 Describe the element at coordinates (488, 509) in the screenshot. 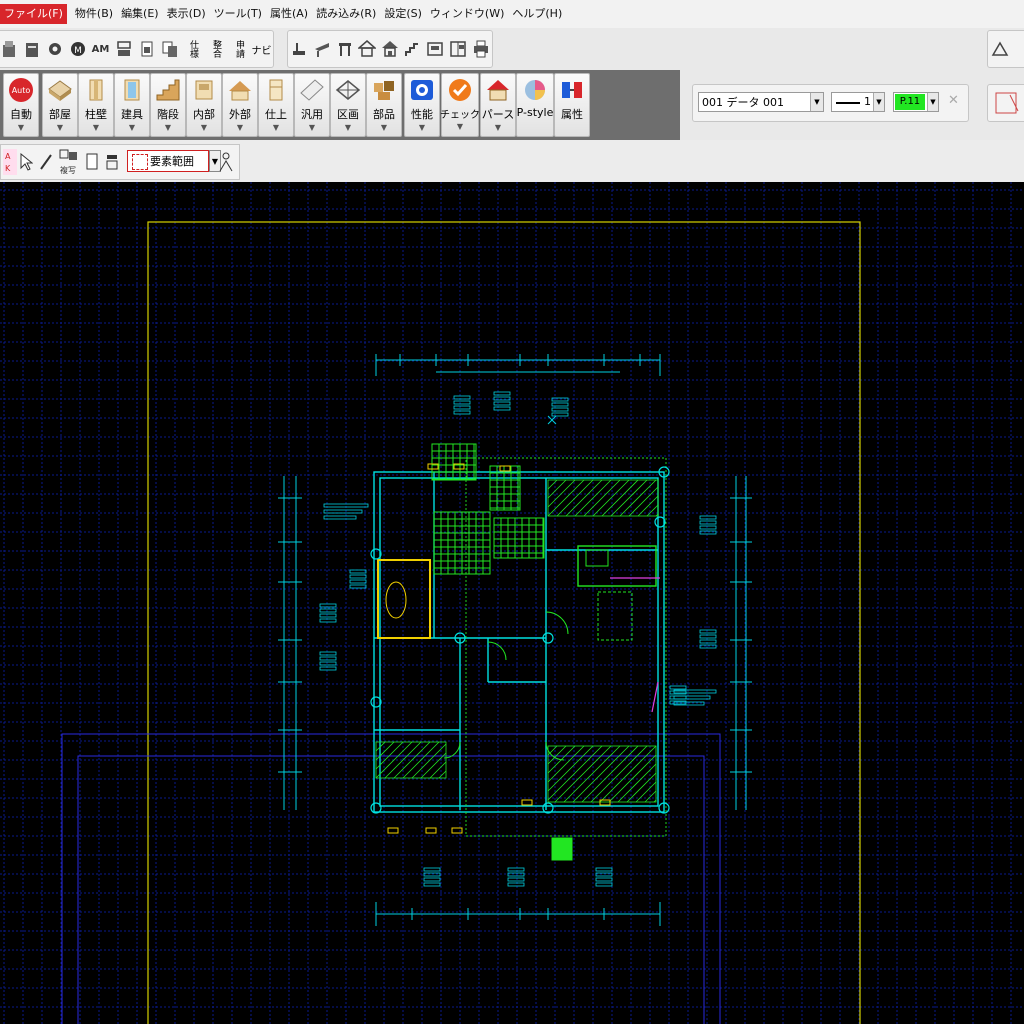

I see `stairs-grid` at that location.